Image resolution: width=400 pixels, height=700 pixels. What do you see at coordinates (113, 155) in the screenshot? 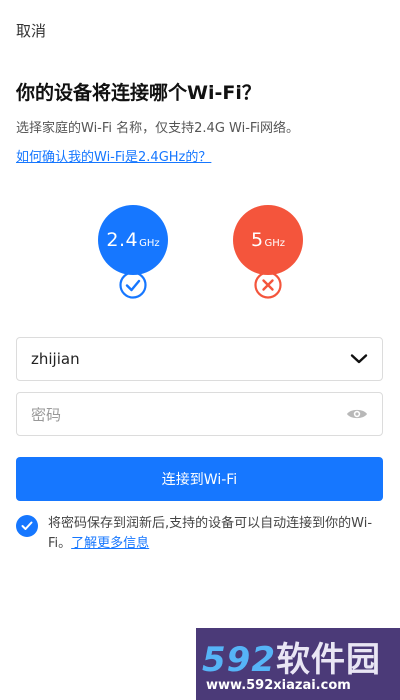
I see `help-link-2-4ghz: 如何确认我的Wi-Fi是2.4GHz的？` at bounding box center [113, 155].